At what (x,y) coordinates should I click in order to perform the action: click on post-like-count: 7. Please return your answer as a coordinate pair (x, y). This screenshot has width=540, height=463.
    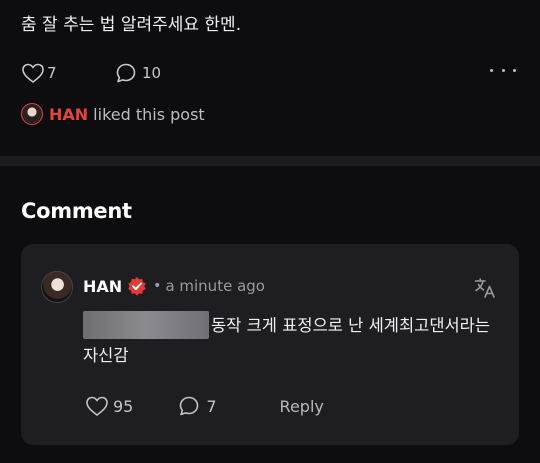
    Looking at the image, I should click on (52, 73).